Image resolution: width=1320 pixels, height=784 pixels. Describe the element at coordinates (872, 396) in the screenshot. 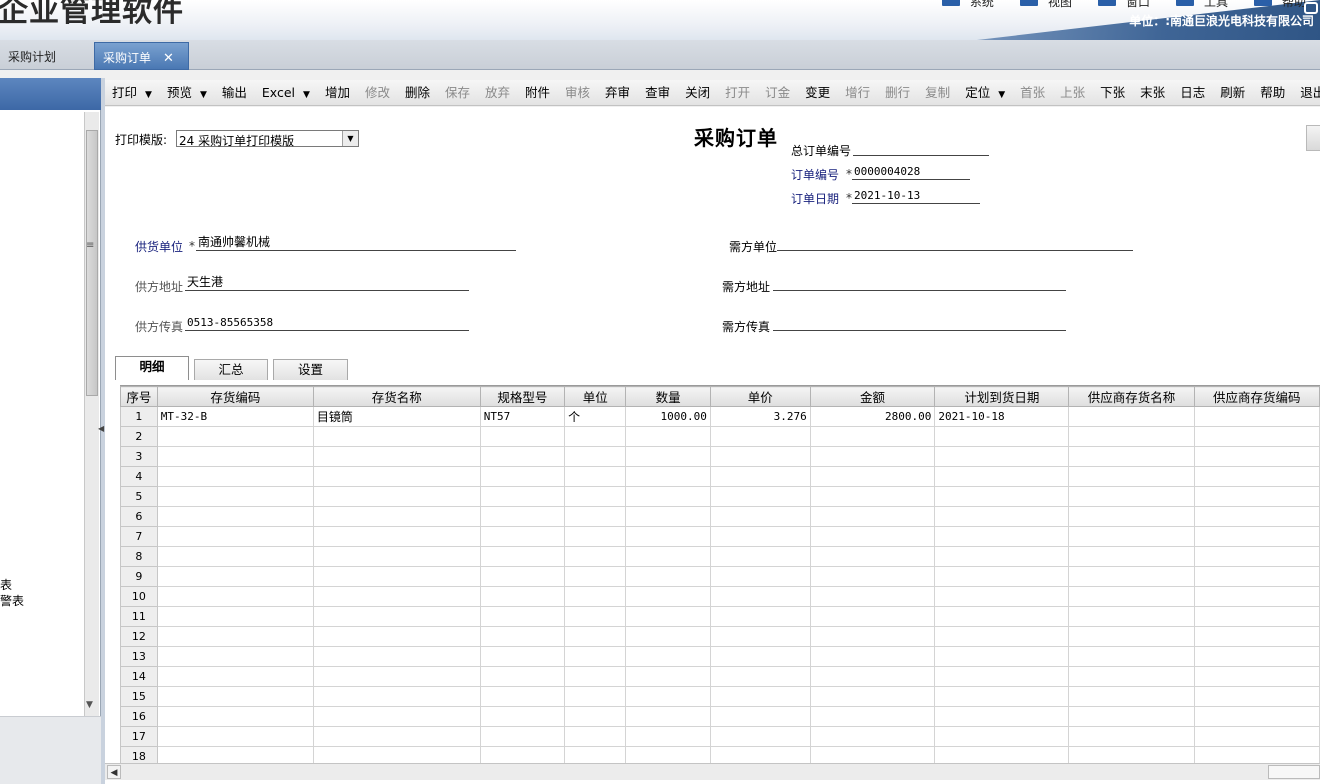

I see `column-header: 金额` at that location.